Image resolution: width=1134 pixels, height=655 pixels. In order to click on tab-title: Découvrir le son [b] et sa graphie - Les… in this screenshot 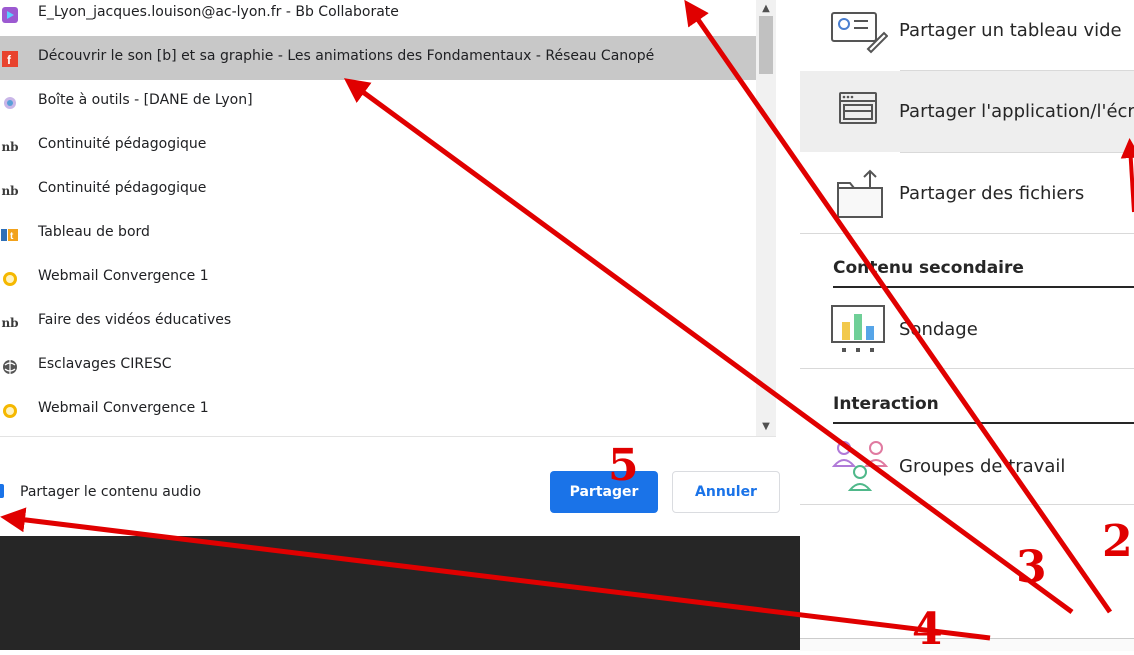, I will do `click(346, 56)`.